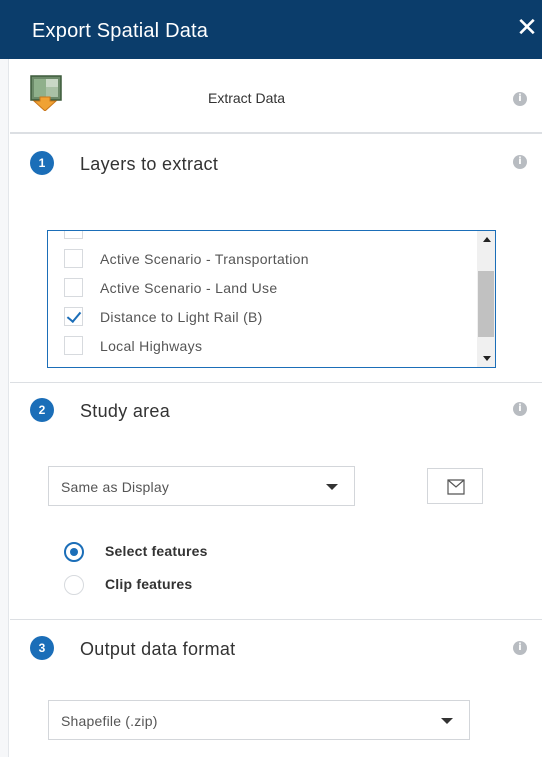 This screenshot has height=757, width=542. Describe the element at coordinates (4, 408) in the screenshot. I see `panel-left-edge` at that location.